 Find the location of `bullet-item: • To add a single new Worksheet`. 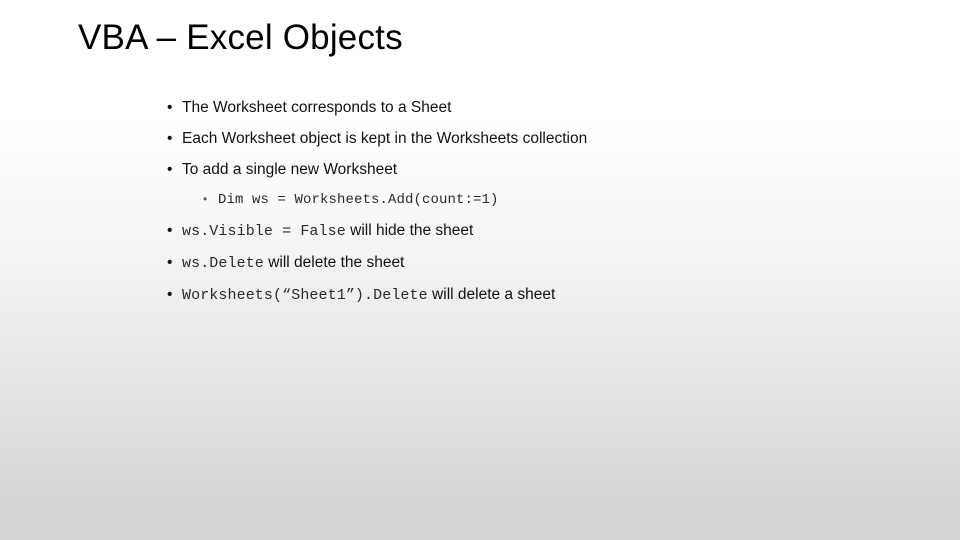

bullet-item: • To add a single new Worksheet is located at coordinates (536, 169).